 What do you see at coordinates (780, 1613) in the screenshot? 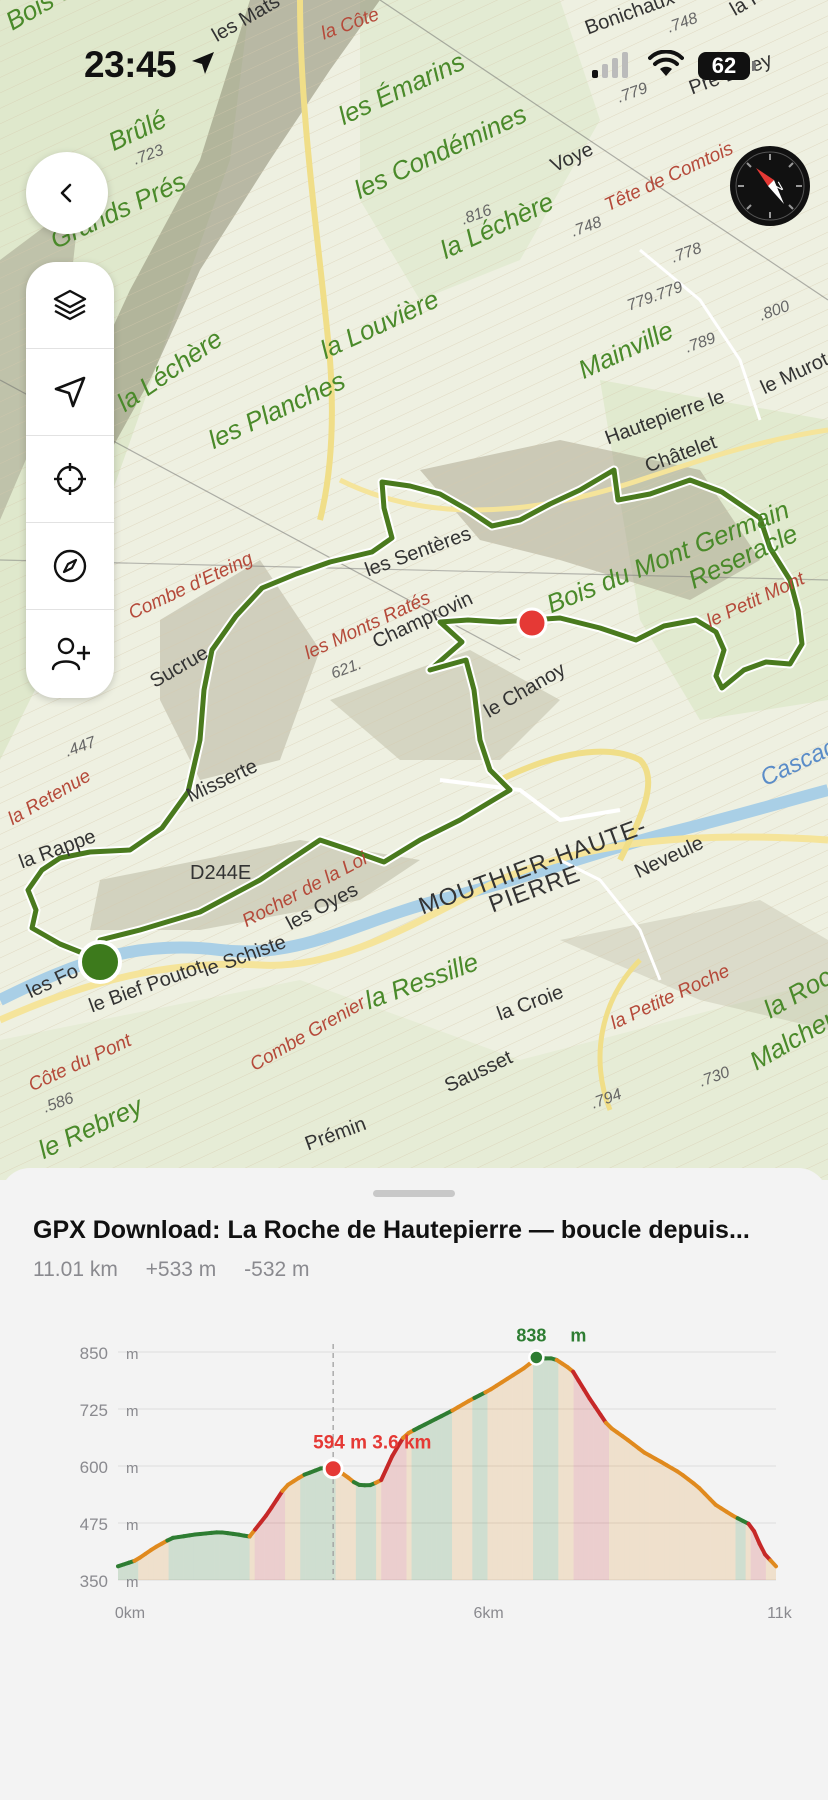
I see `x-tick-label: 11k` at bounding box center [780, 1613].